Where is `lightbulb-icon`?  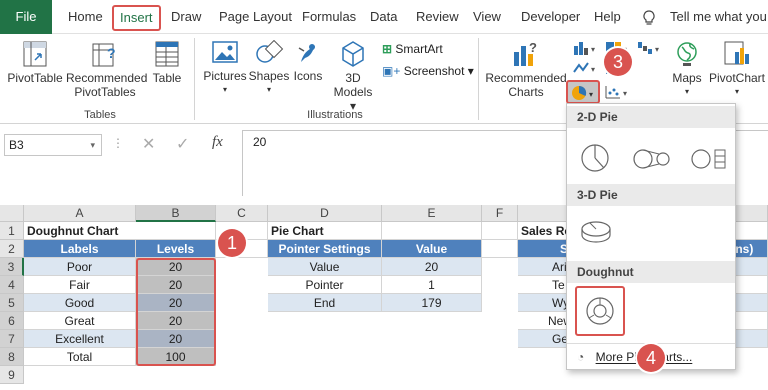
lightbulb-icon is located at coordinates (649, 19).